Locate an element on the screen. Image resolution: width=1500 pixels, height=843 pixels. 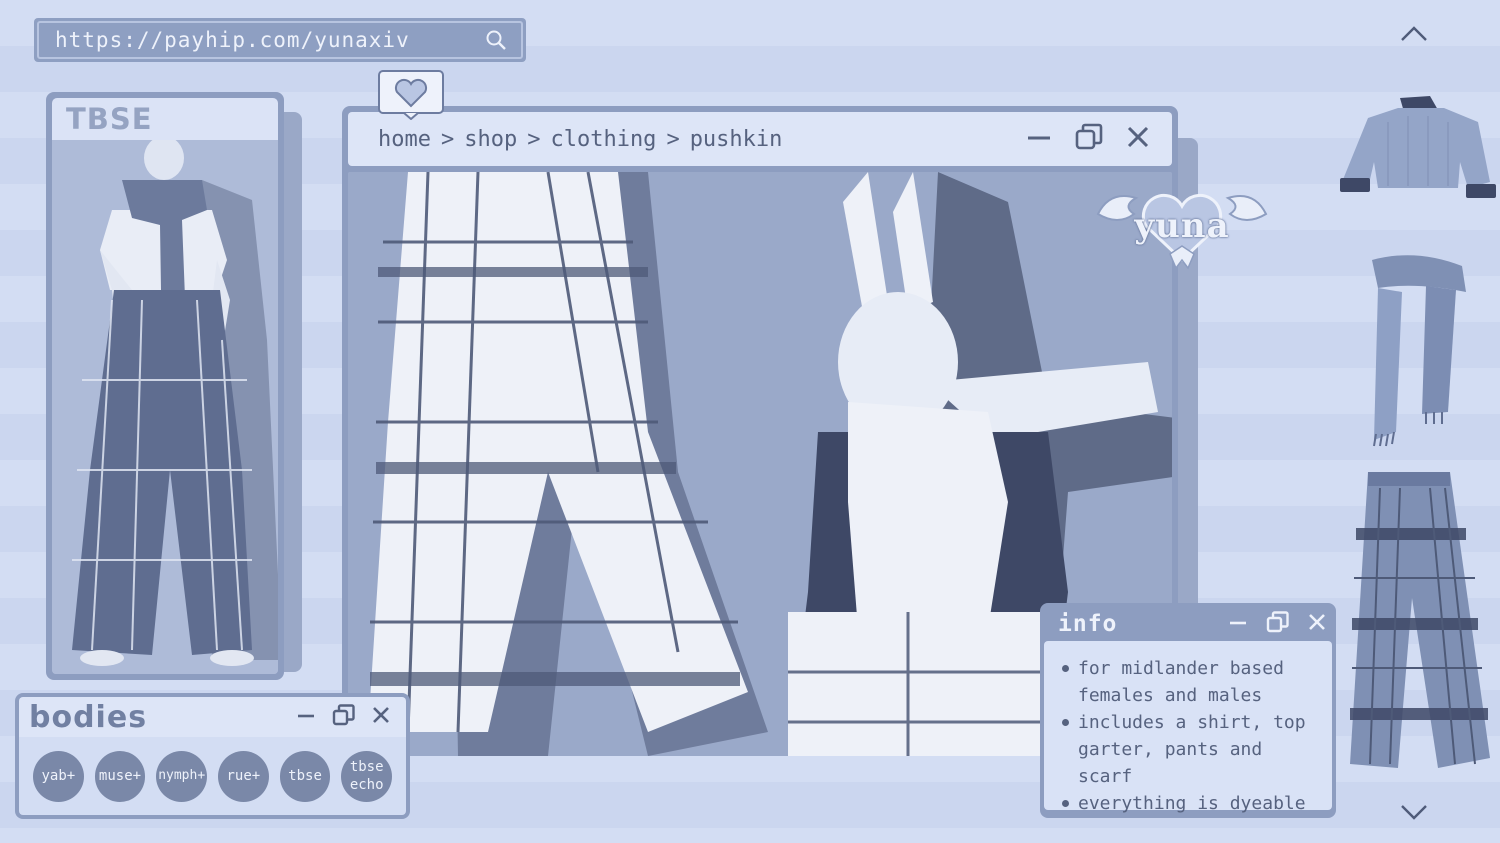
body-chip-yab: yab+ is located at coordinates (58, 776).